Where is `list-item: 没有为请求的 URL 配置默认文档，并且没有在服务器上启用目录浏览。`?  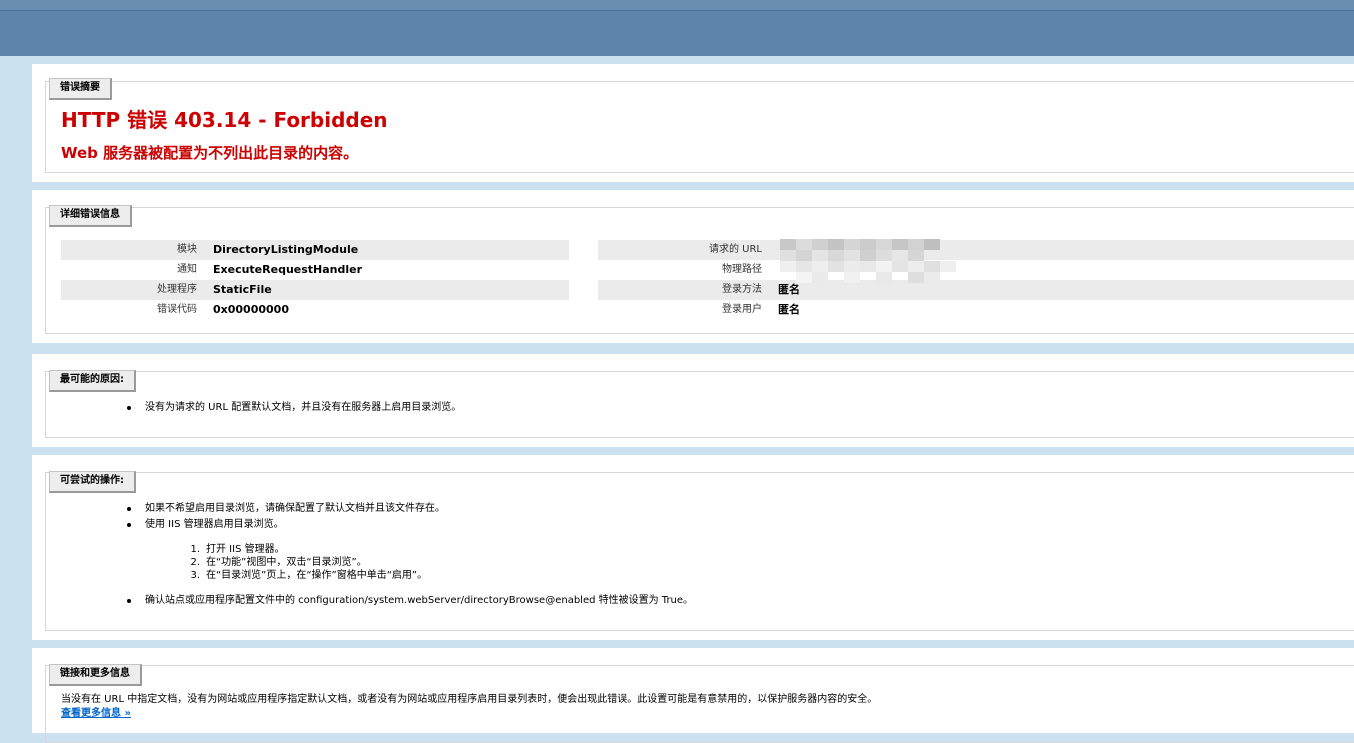 list-item: 没有为请求的 URL 配置默认文档，并且没有在服务器上启用目录浏览。 is located at coordinates (293, 408).